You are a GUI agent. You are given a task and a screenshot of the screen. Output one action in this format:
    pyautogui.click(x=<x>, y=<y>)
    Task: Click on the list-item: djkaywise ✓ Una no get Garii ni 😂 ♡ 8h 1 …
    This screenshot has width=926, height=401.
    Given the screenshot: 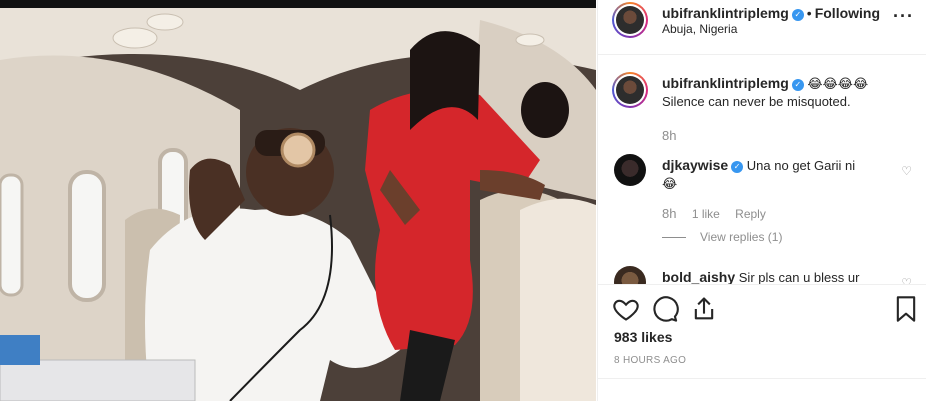 What is the action you would take?
    pyautogui.click(x=762, y=204)
    